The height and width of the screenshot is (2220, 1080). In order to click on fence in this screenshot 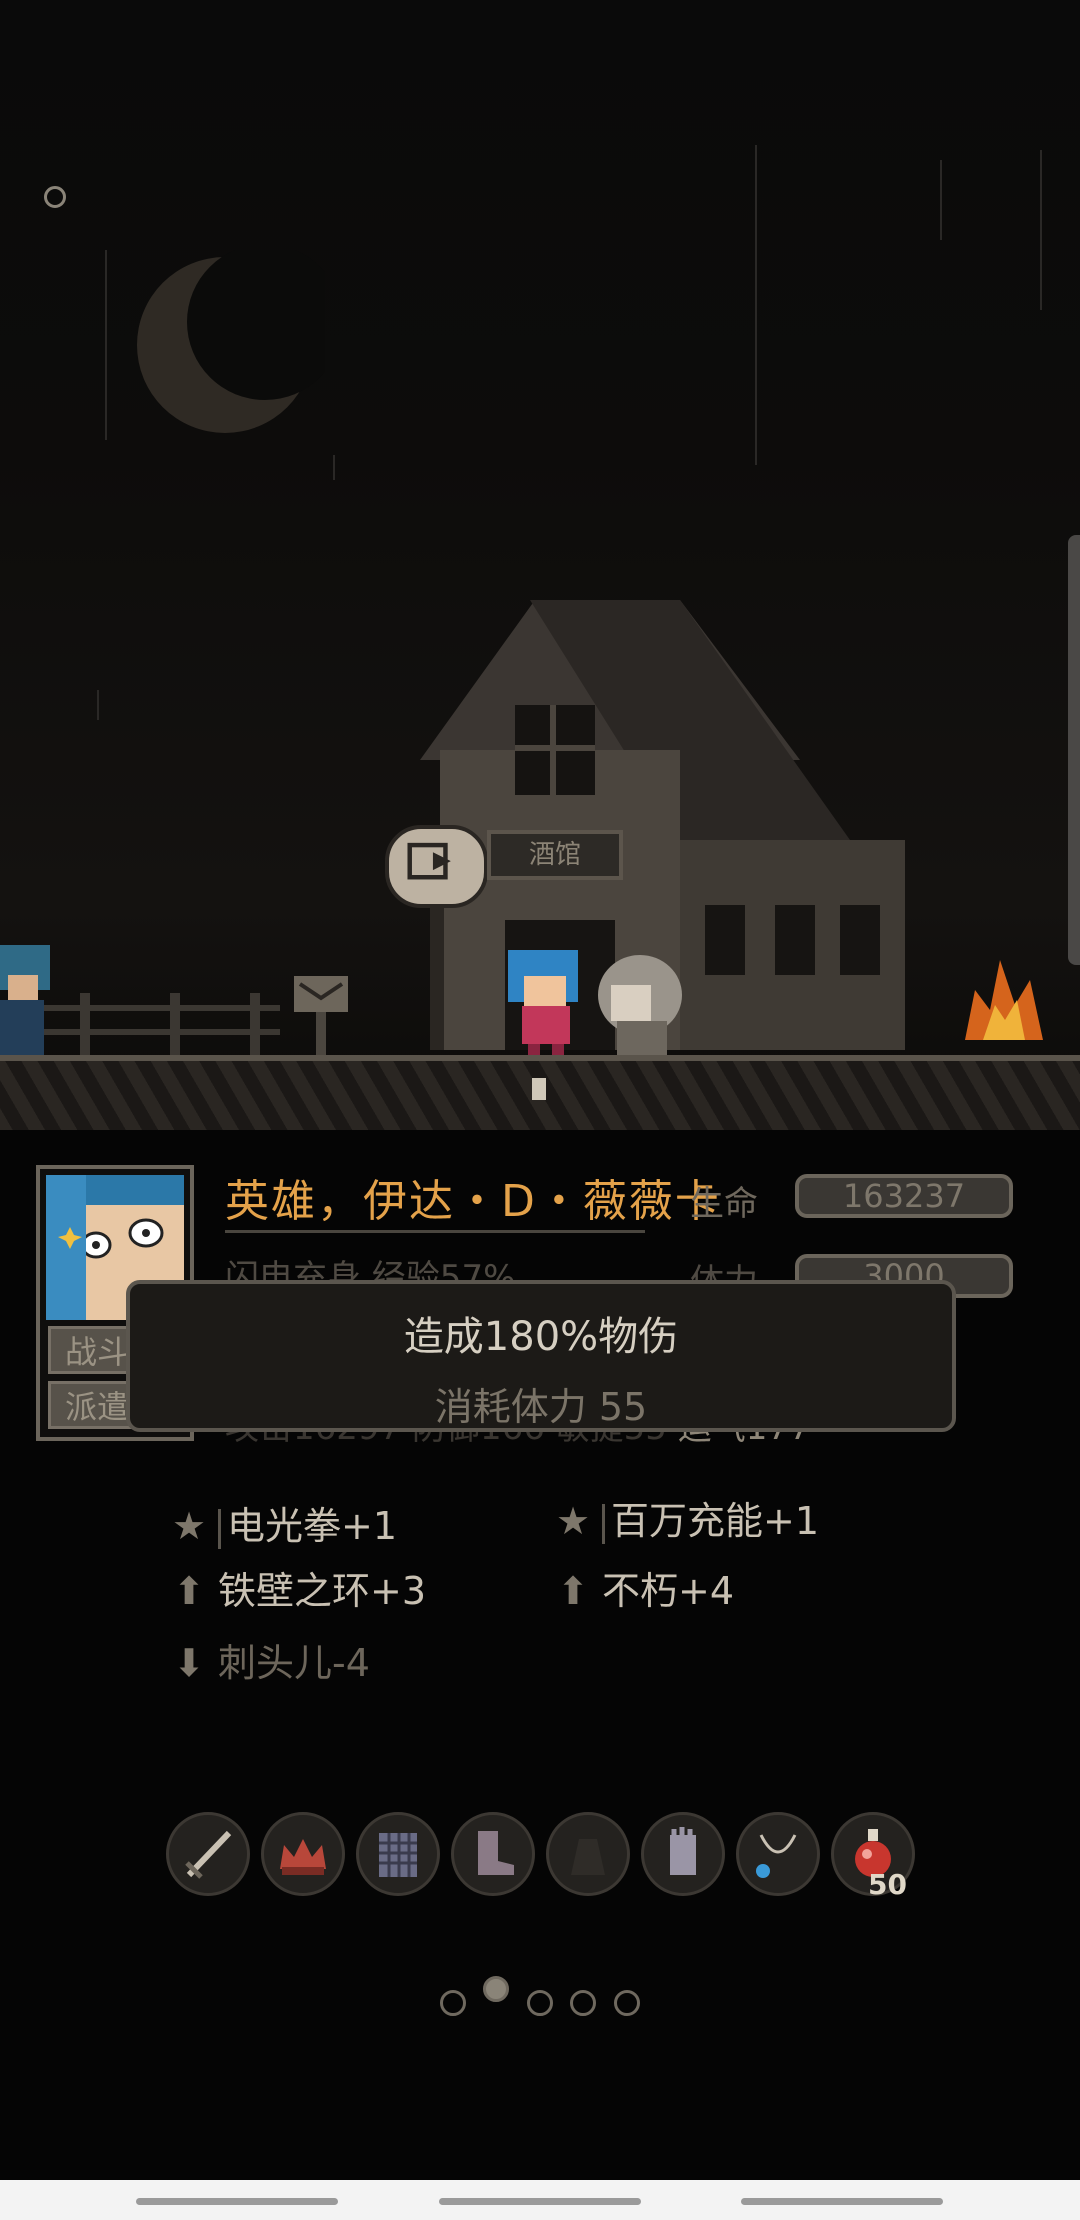, I will do `click(160, 1024)`.